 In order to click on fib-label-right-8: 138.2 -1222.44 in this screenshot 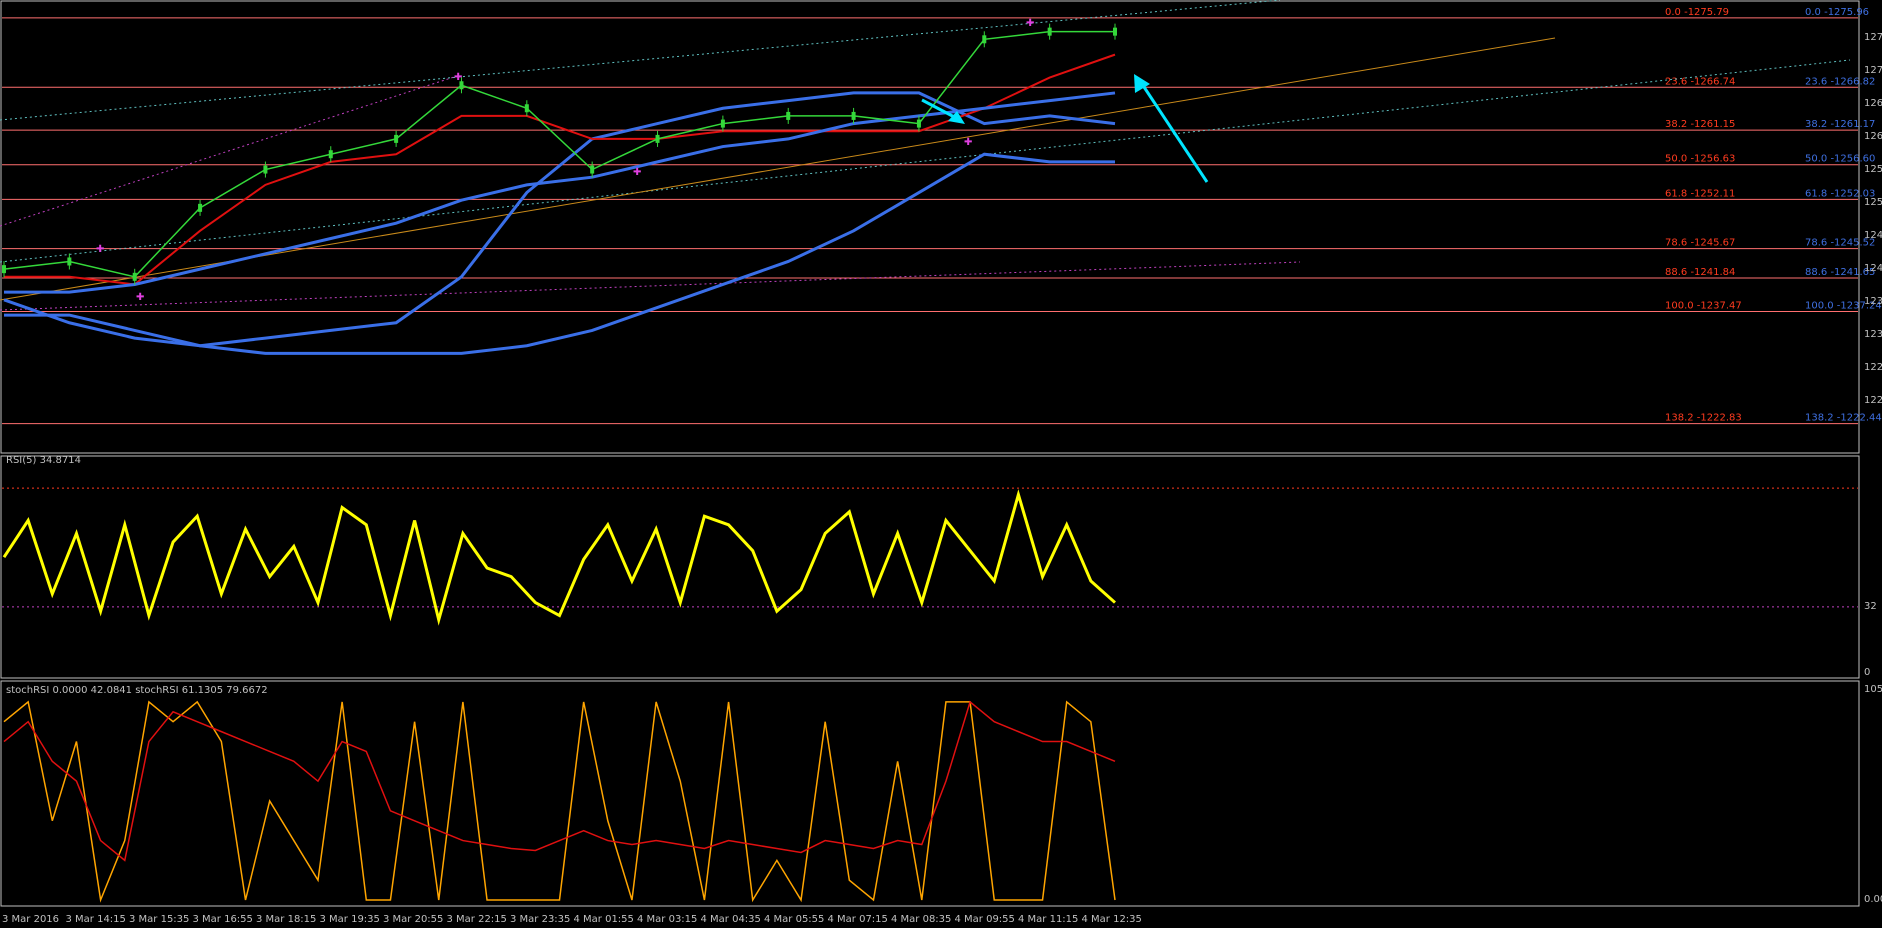, I will do `click(1843, 418)`.